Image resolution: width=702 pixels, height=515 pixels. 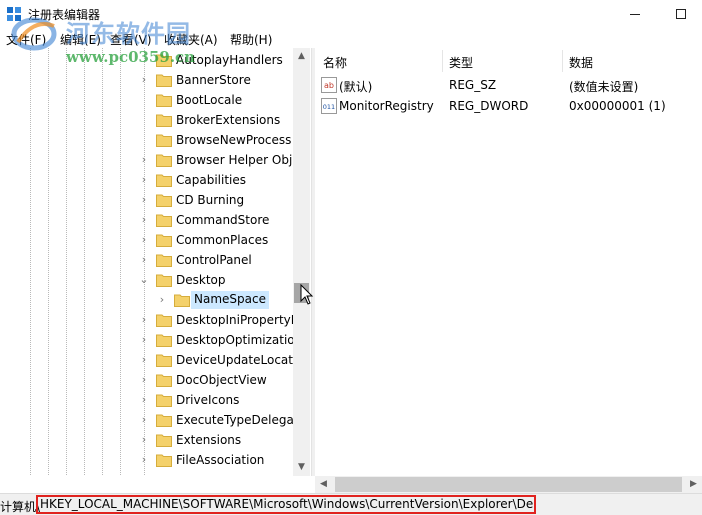 What do you see at coordinates (213, 80) in the screenshot?
I see `tree-item-label: BannerStore` at bounding box center [213, 80].